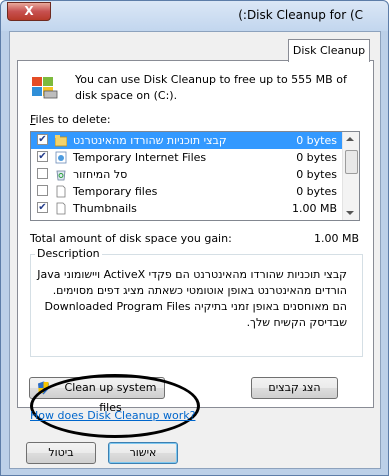  What do you see at coordinates (194, 16) in the screenshot?
I see `title-bar: X (:Disk Cleanup for (C` at bounding box center [194, 16].